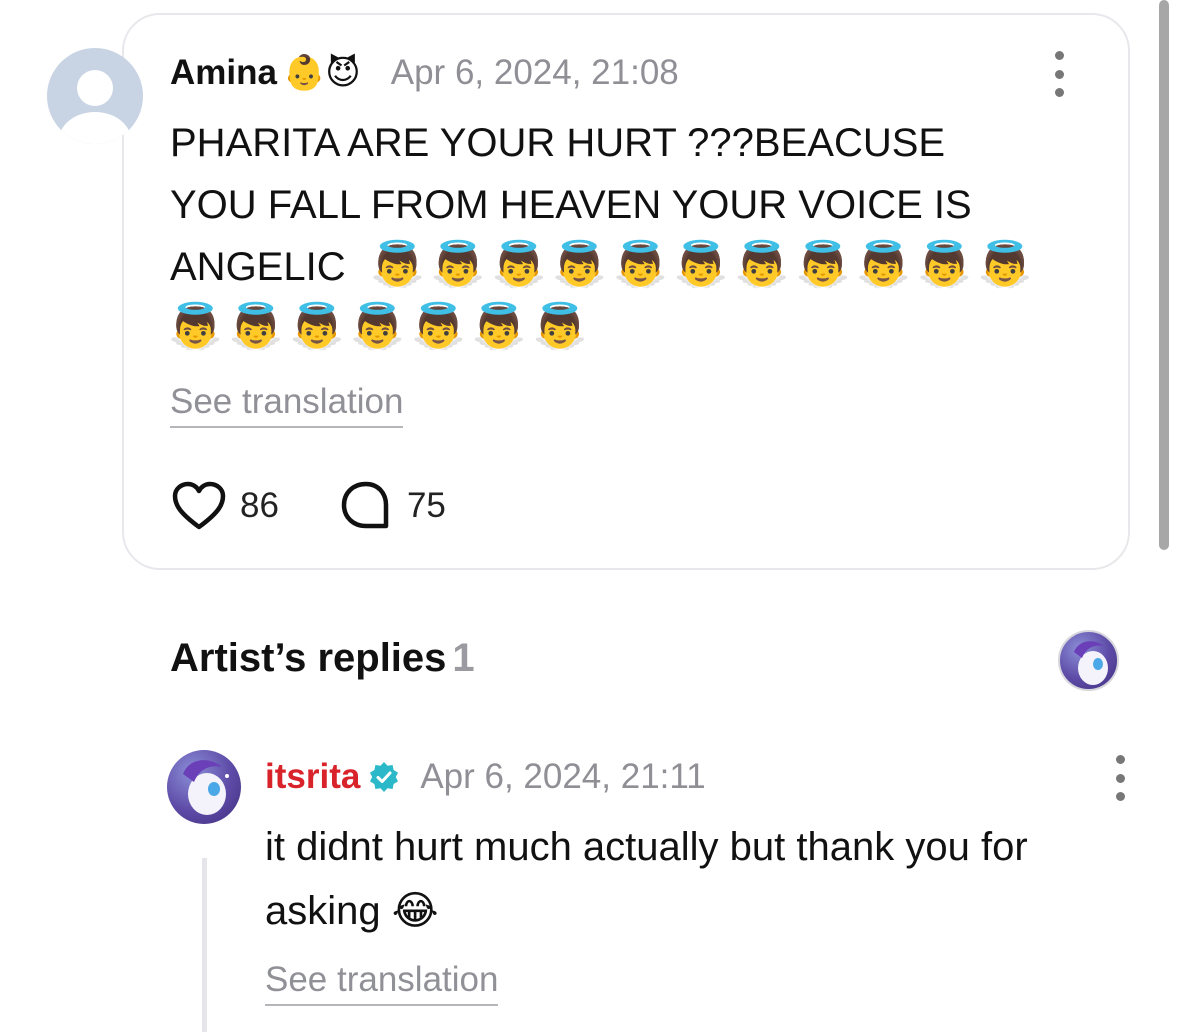 Image resolution: width=1179 pixels, height=1032 pixels. I want to click on verified-badge-icon, so click(384, 777).